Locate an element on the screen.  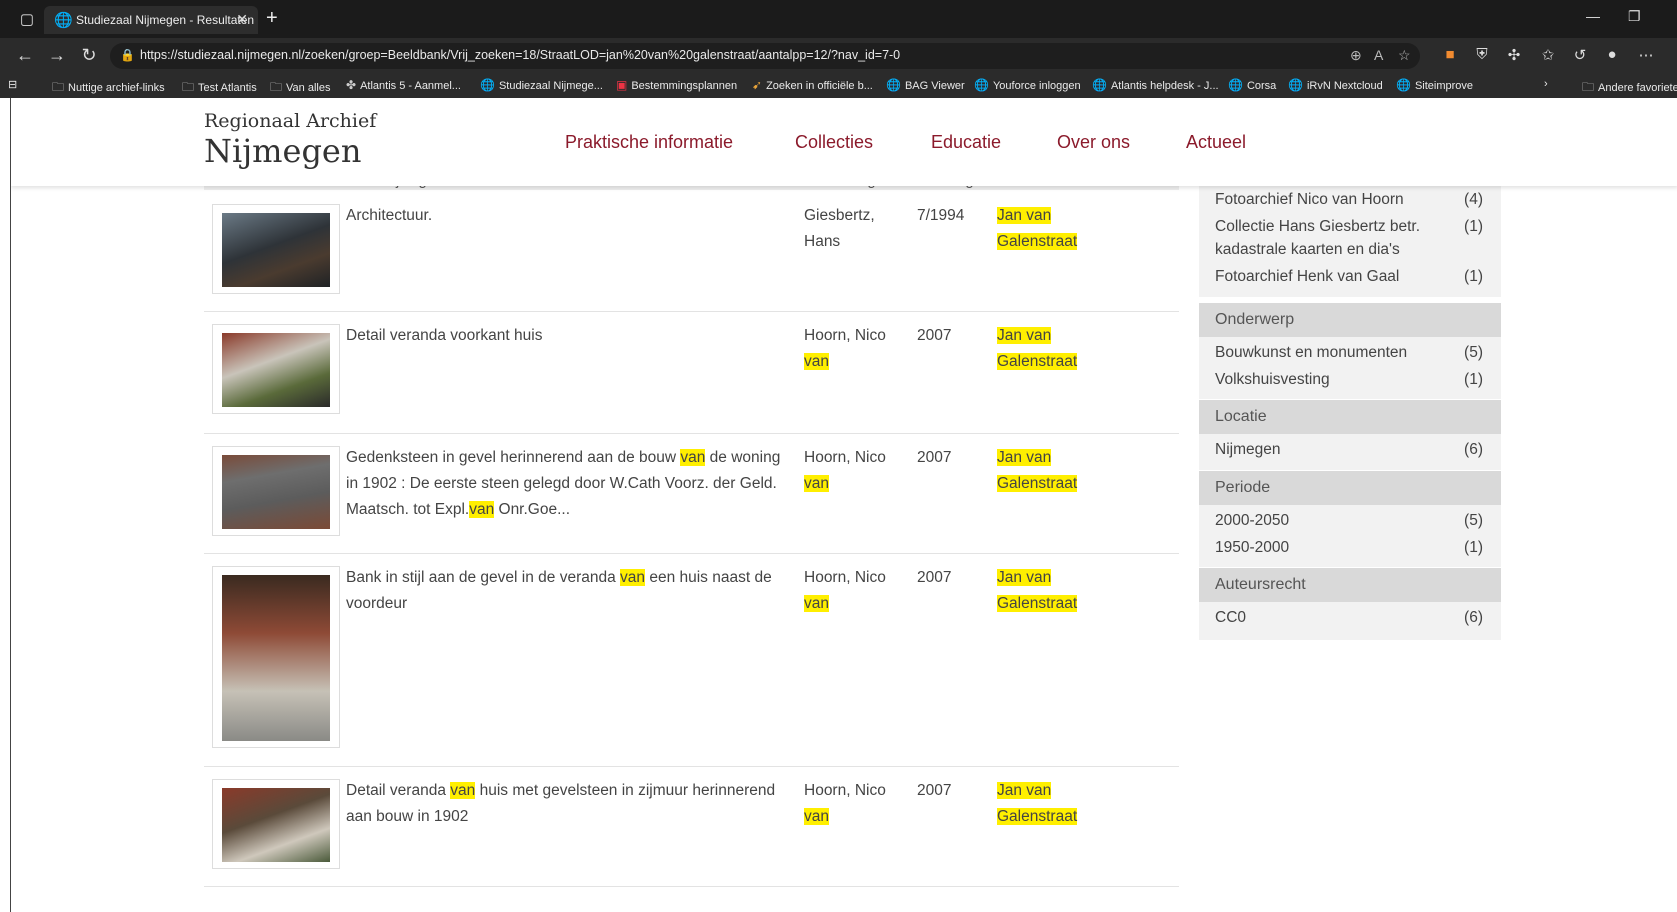
facet-title: Auteursrecht is located at coordinates (1350, 585).